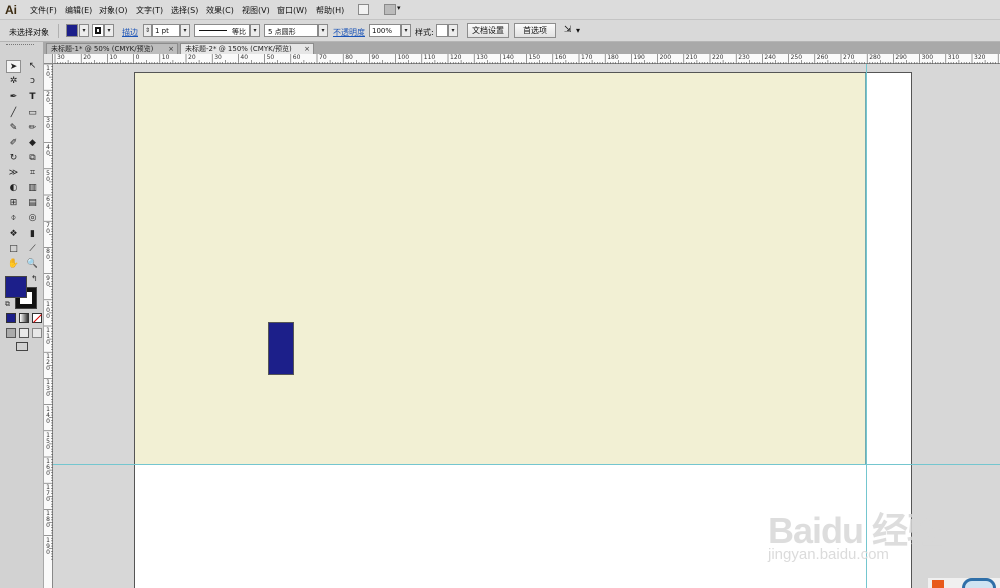 The image size is (1000, 588). What do you see at coordinates (375, 57) in the screenshot?
I see `ruler-label: 90` at bounding box center [375, 57].